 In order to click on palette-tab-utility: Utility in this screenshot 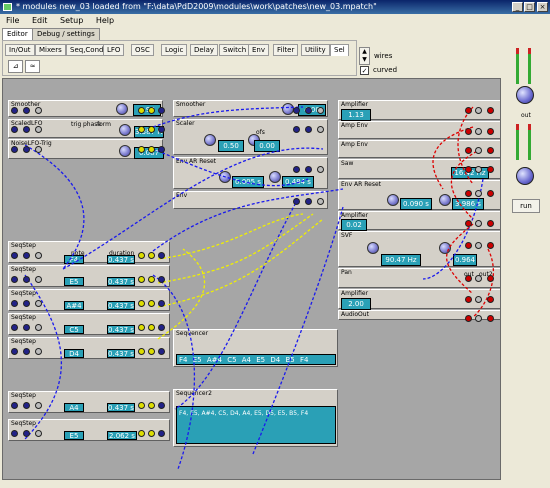, I will do `click(315, 50)`.